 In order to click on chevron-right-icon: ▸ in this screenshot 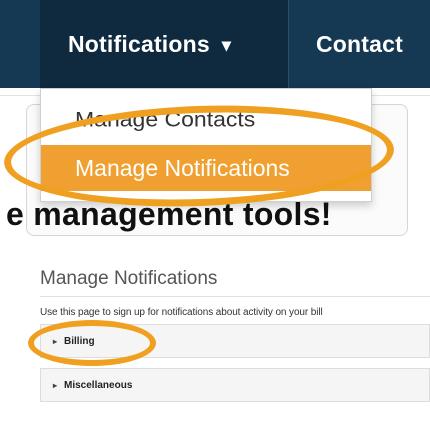, I will do `click(55, 385)`.